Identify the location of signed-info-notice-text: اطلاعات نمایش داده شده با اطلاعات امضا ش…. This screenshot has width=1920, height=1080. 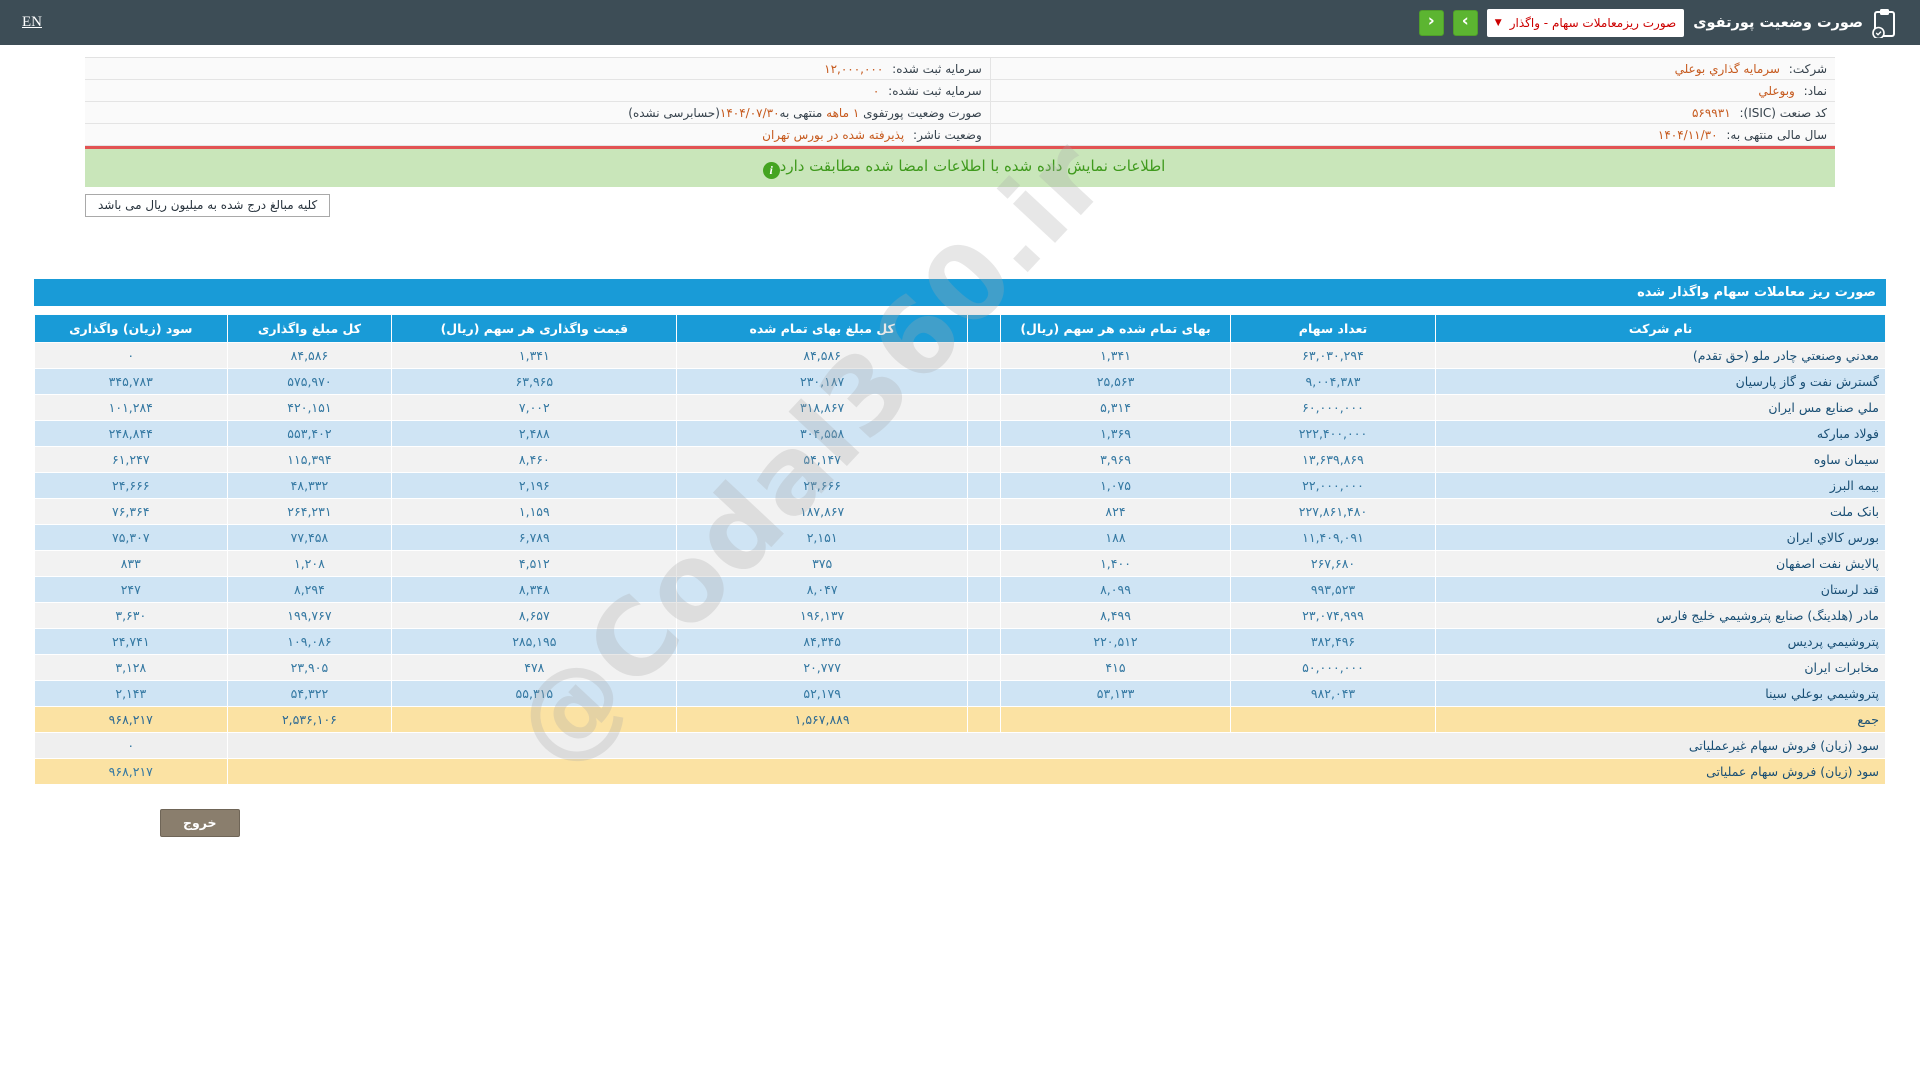
(972, 166).